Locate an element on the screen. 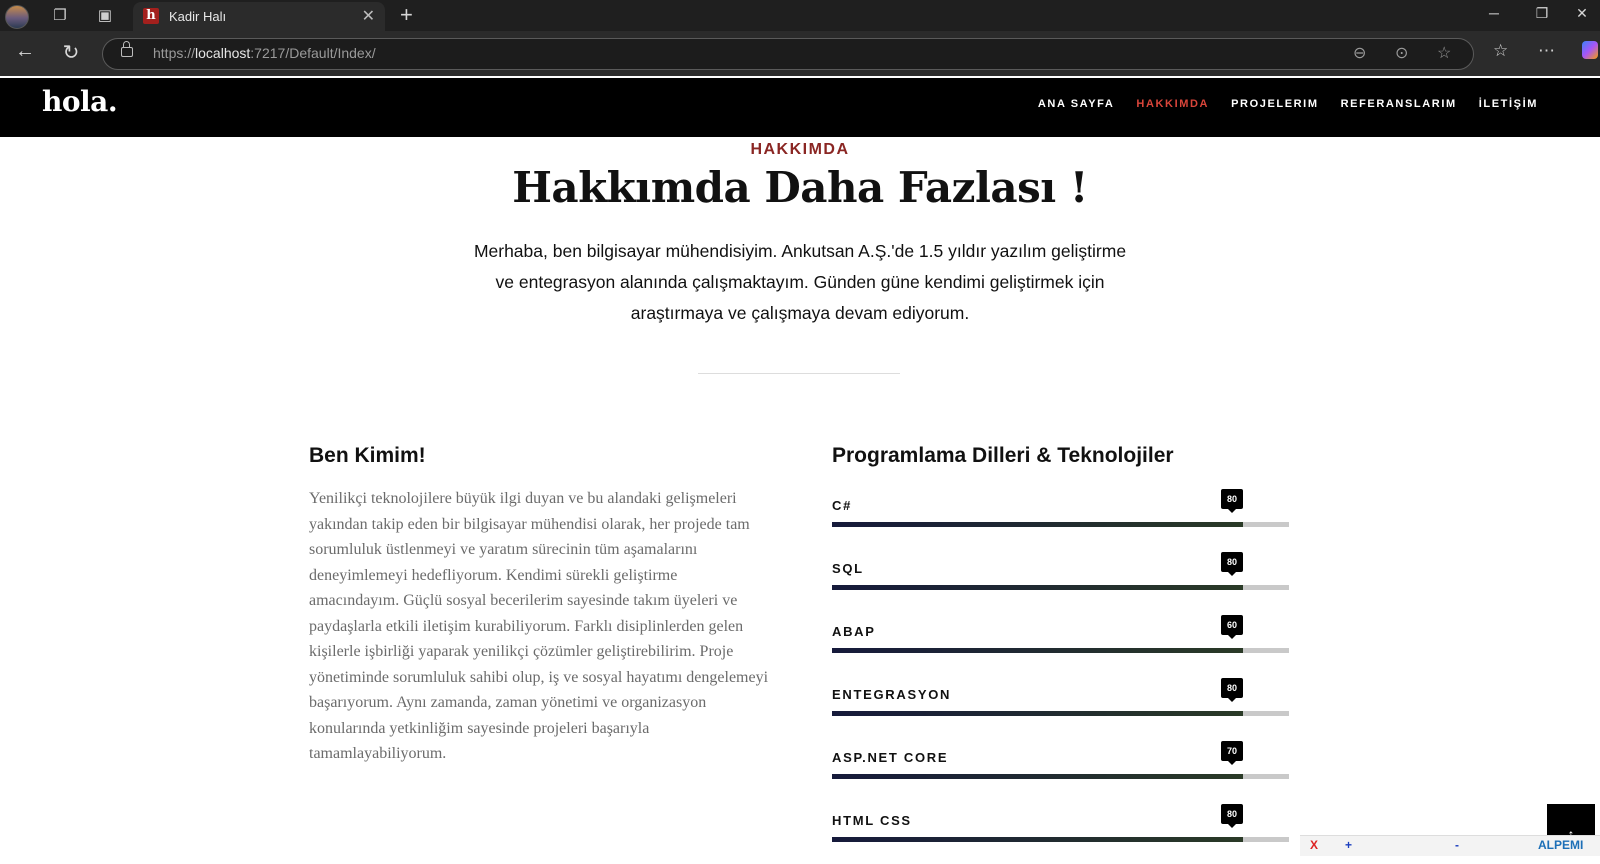  ad-plus-button: + is located at coordinates (1348, 845).